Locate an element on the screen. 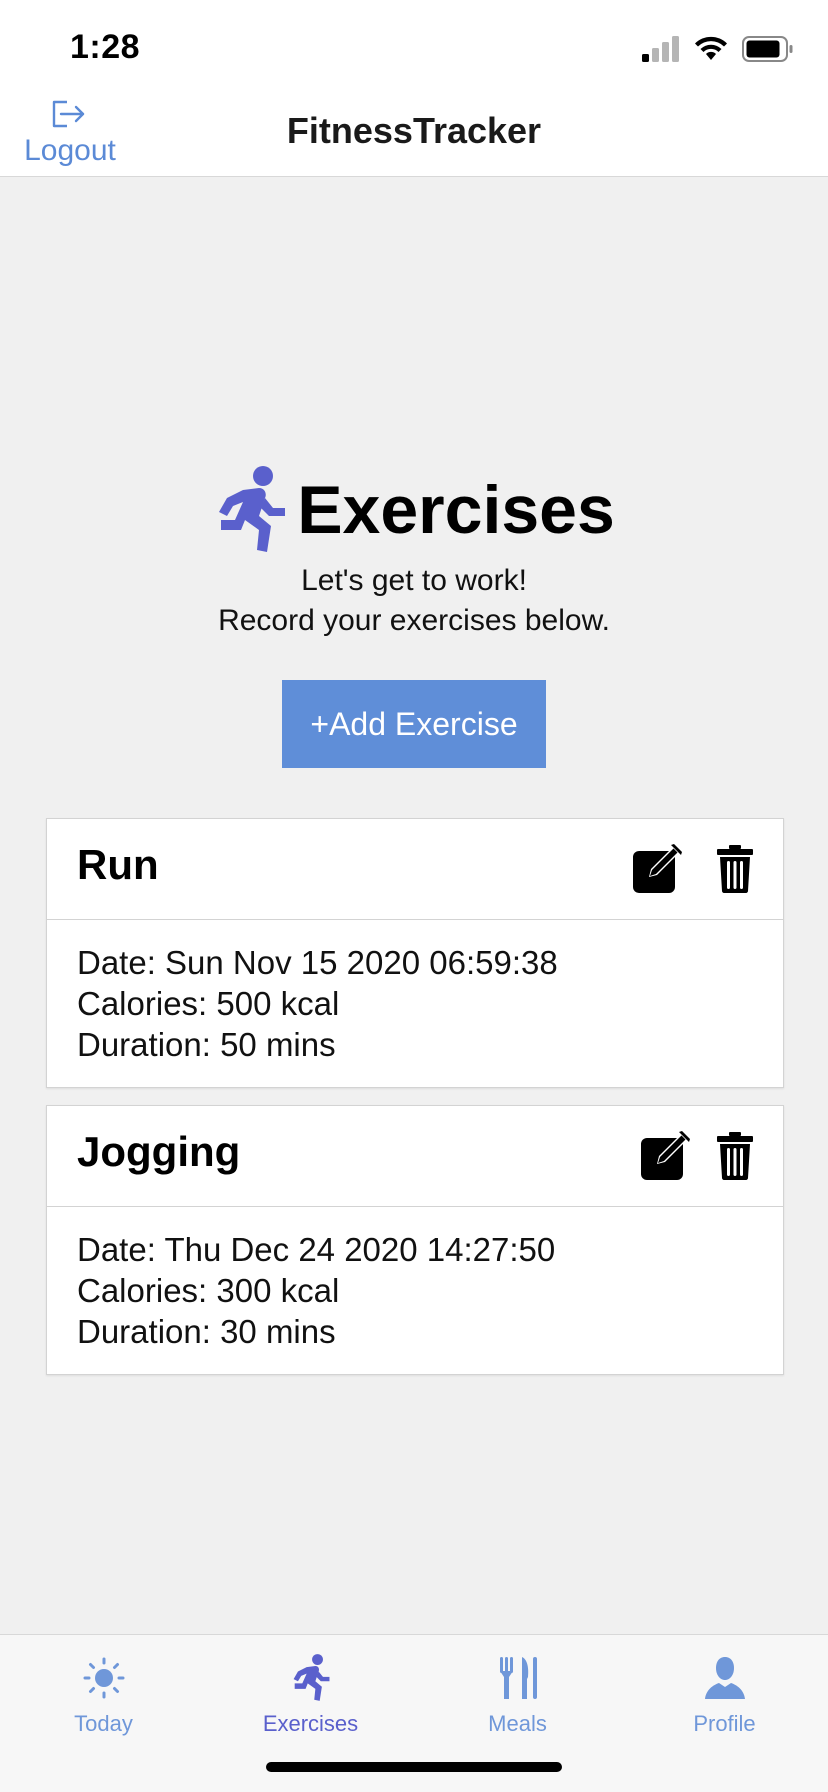 This screenshot has height=1792, width=828. exercise-date: Date: Sun Nov 15 2020 06:59:38 is located at coordinates (317, 962).